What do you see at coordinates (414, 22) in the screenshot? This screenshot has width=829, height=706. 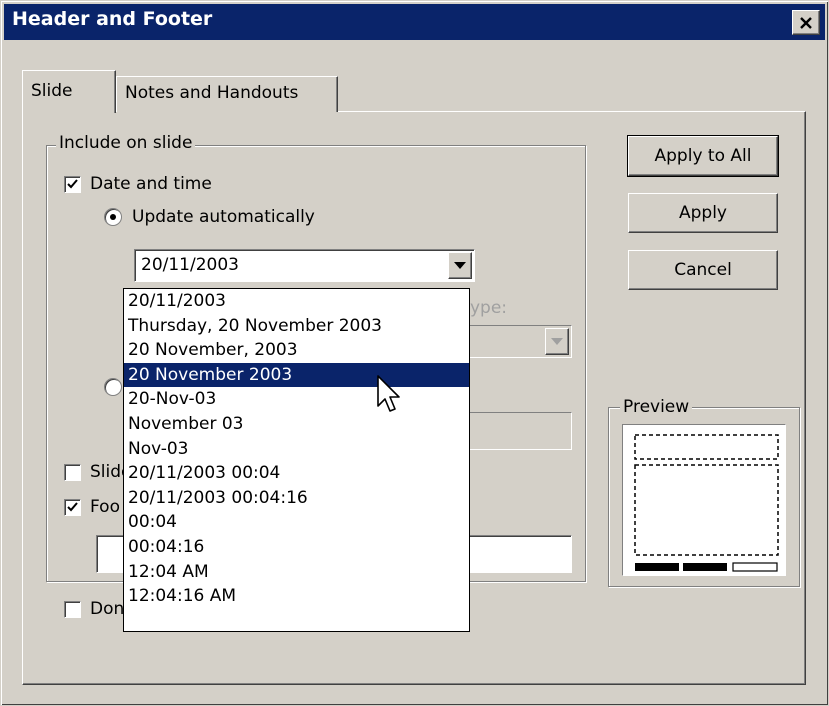 I see `title-bar: Header and Footer` at bounding box center [414, 22].